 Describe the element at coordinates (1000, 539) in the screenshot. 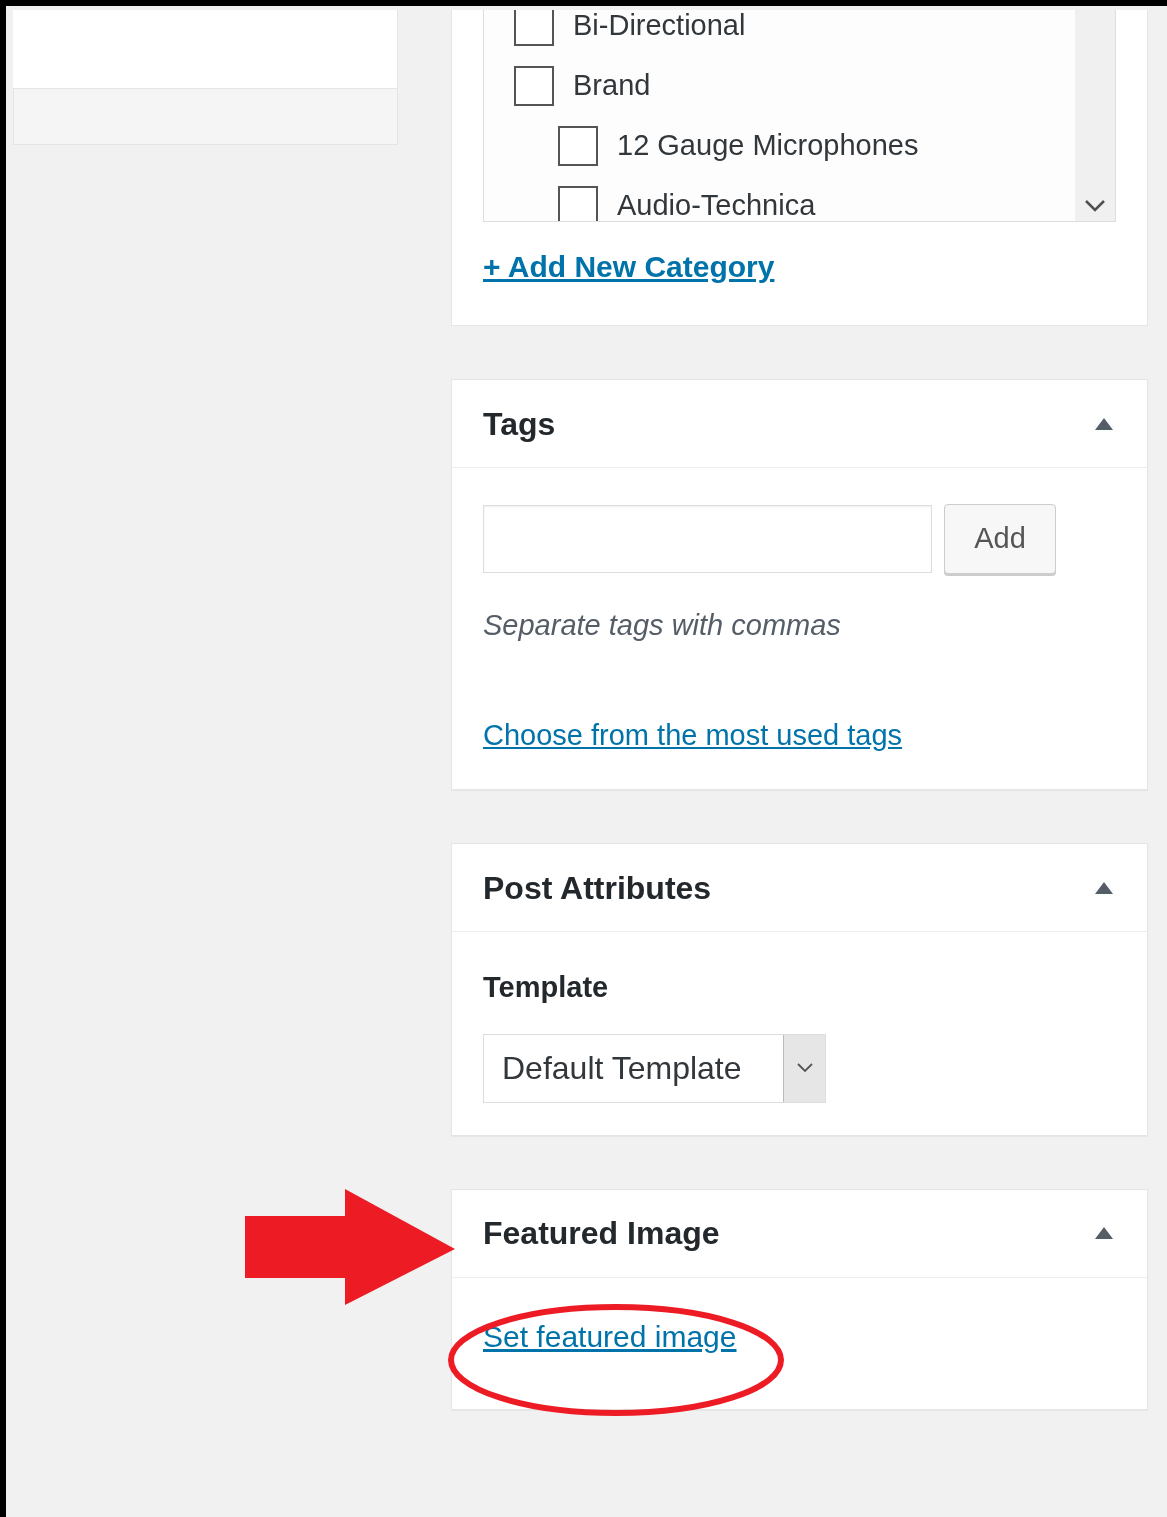

I see `add-button: Add` at that location.